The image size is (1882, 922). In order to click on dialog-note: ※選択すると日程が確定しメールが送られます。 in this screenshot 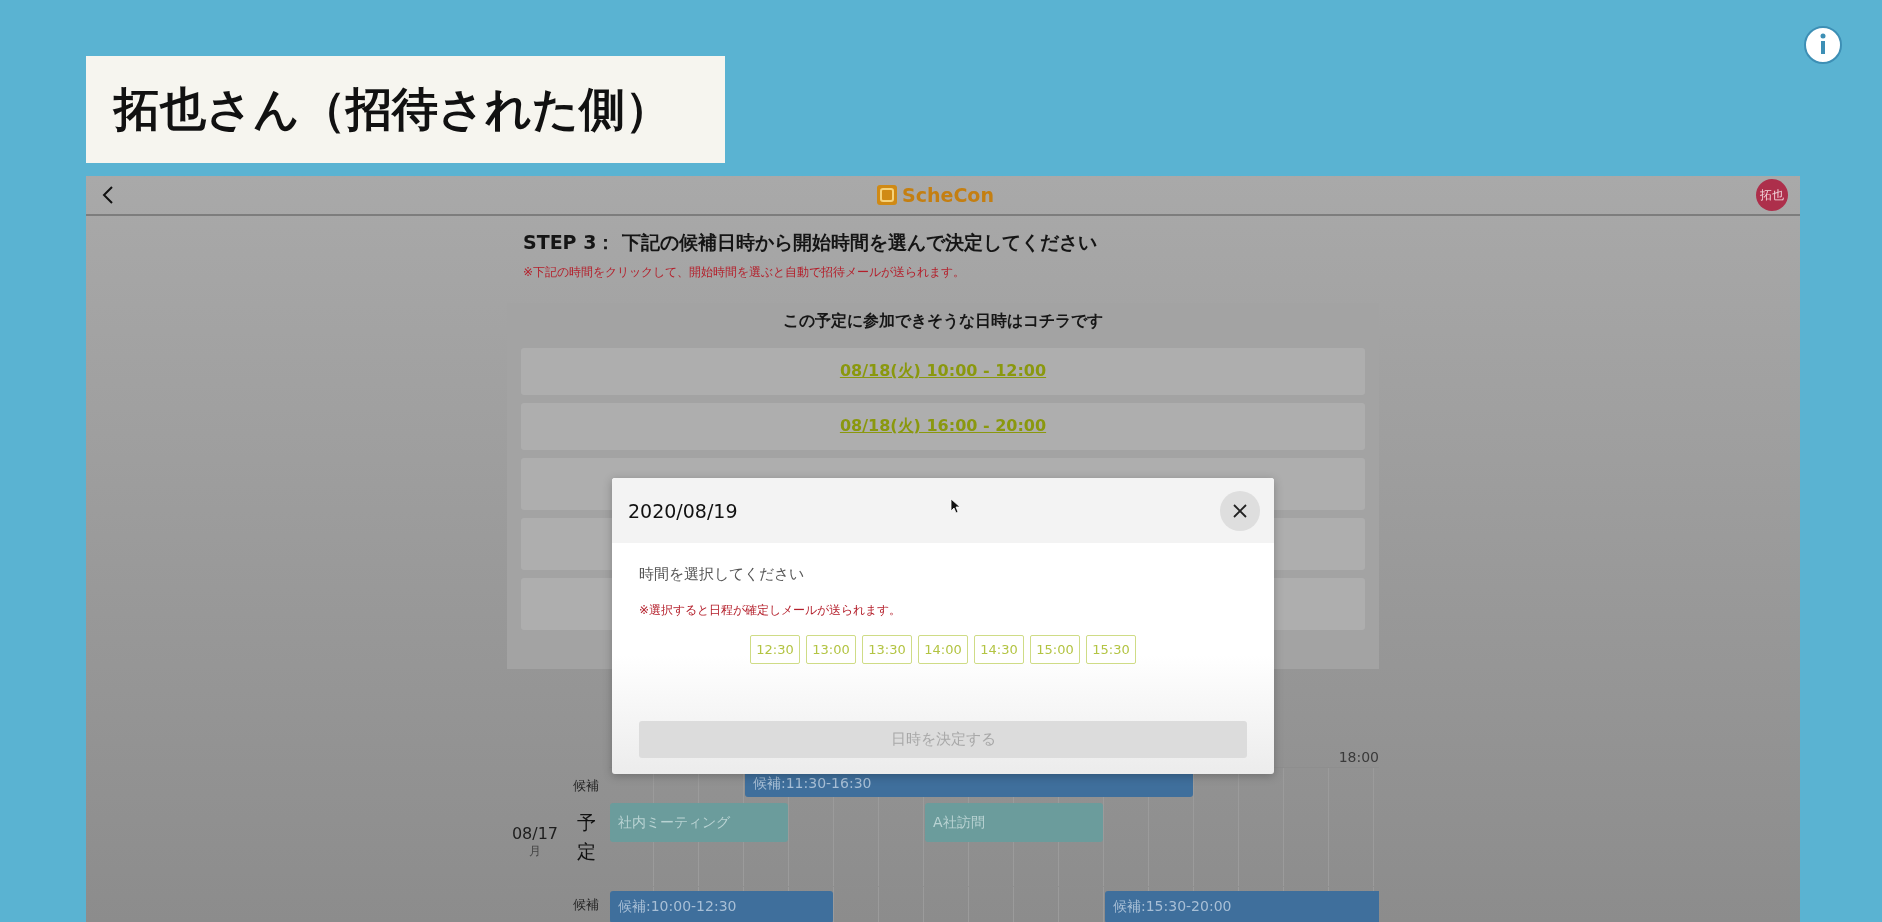, I will do `click(771, 610)`.